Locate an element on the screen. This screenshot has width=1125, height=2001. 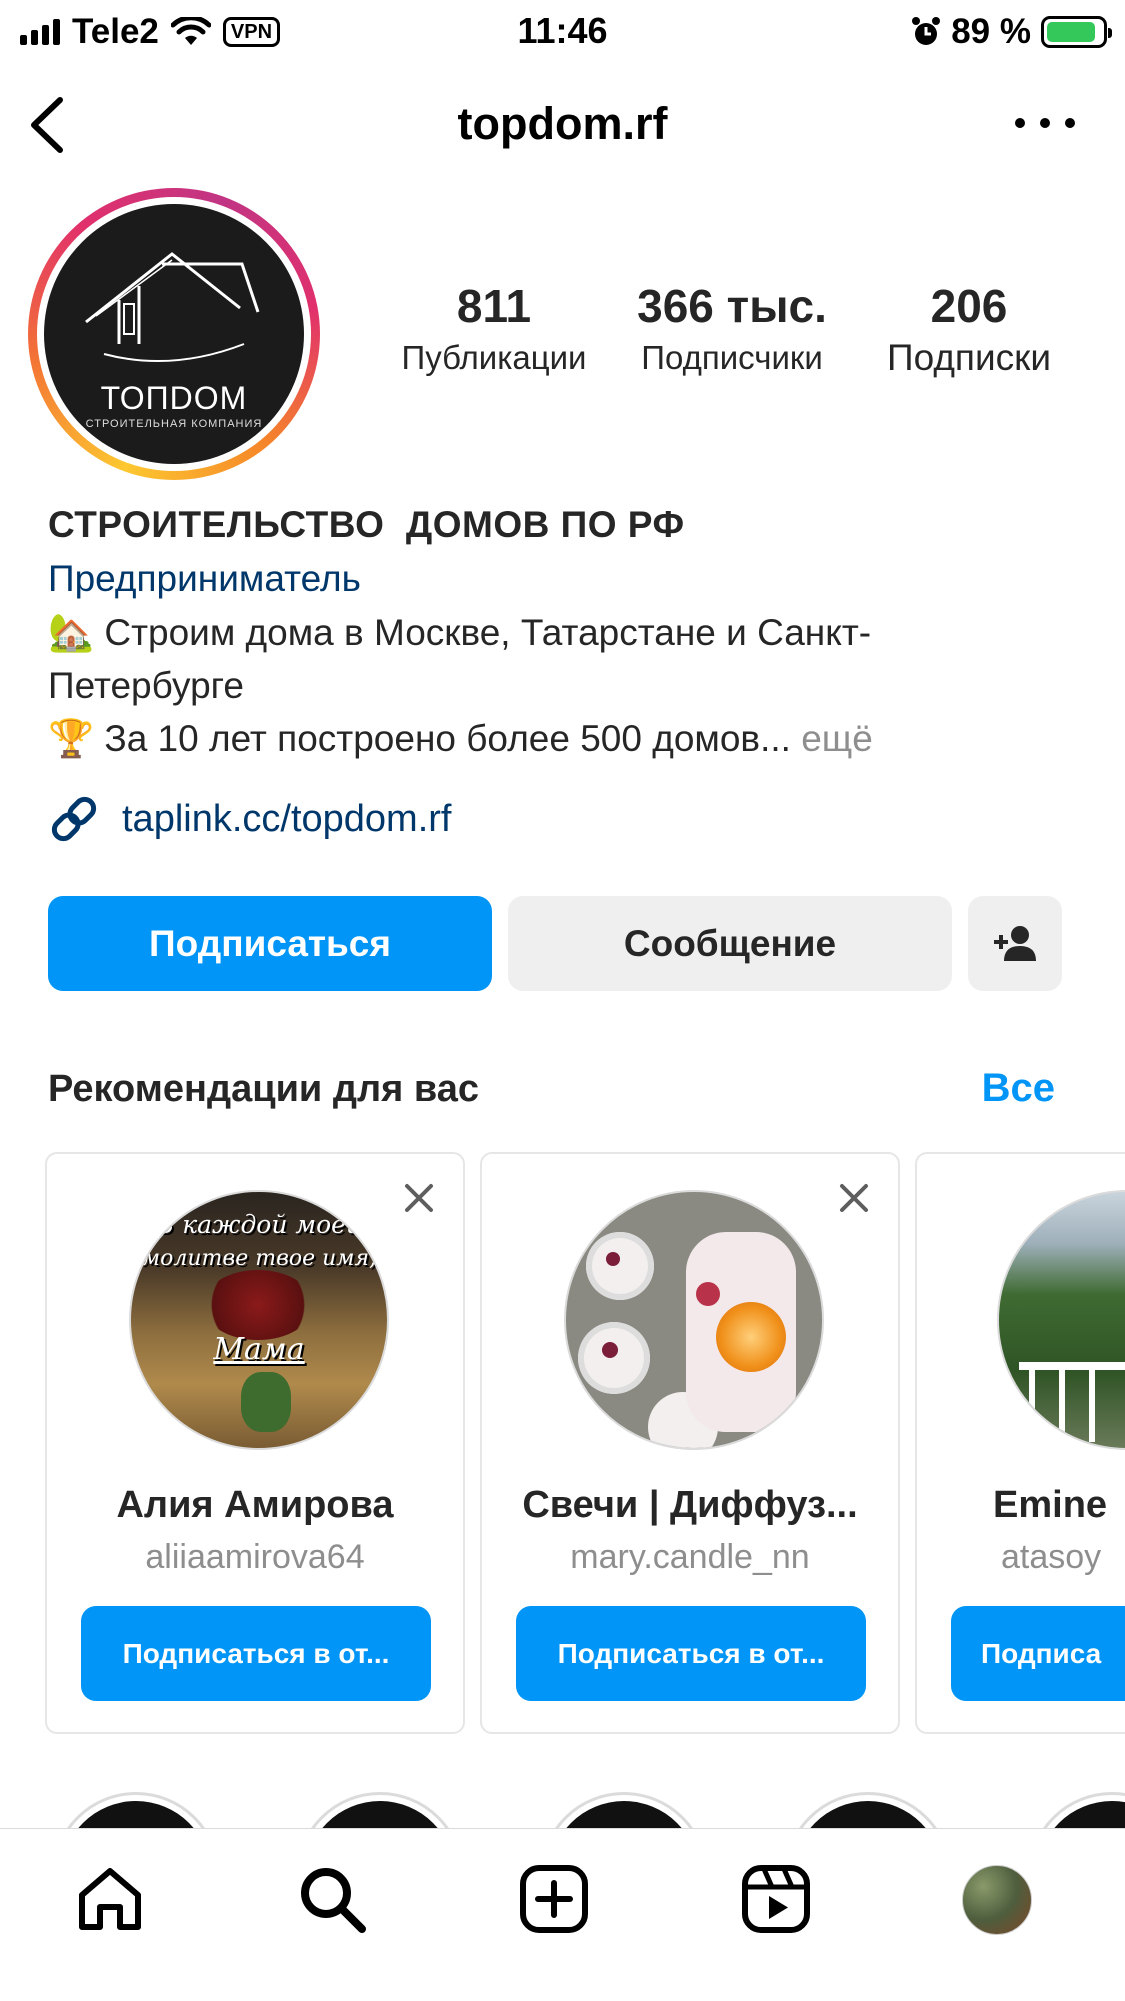
stat-followers-value: 366 тыс. is located at coordinates (732, 306).